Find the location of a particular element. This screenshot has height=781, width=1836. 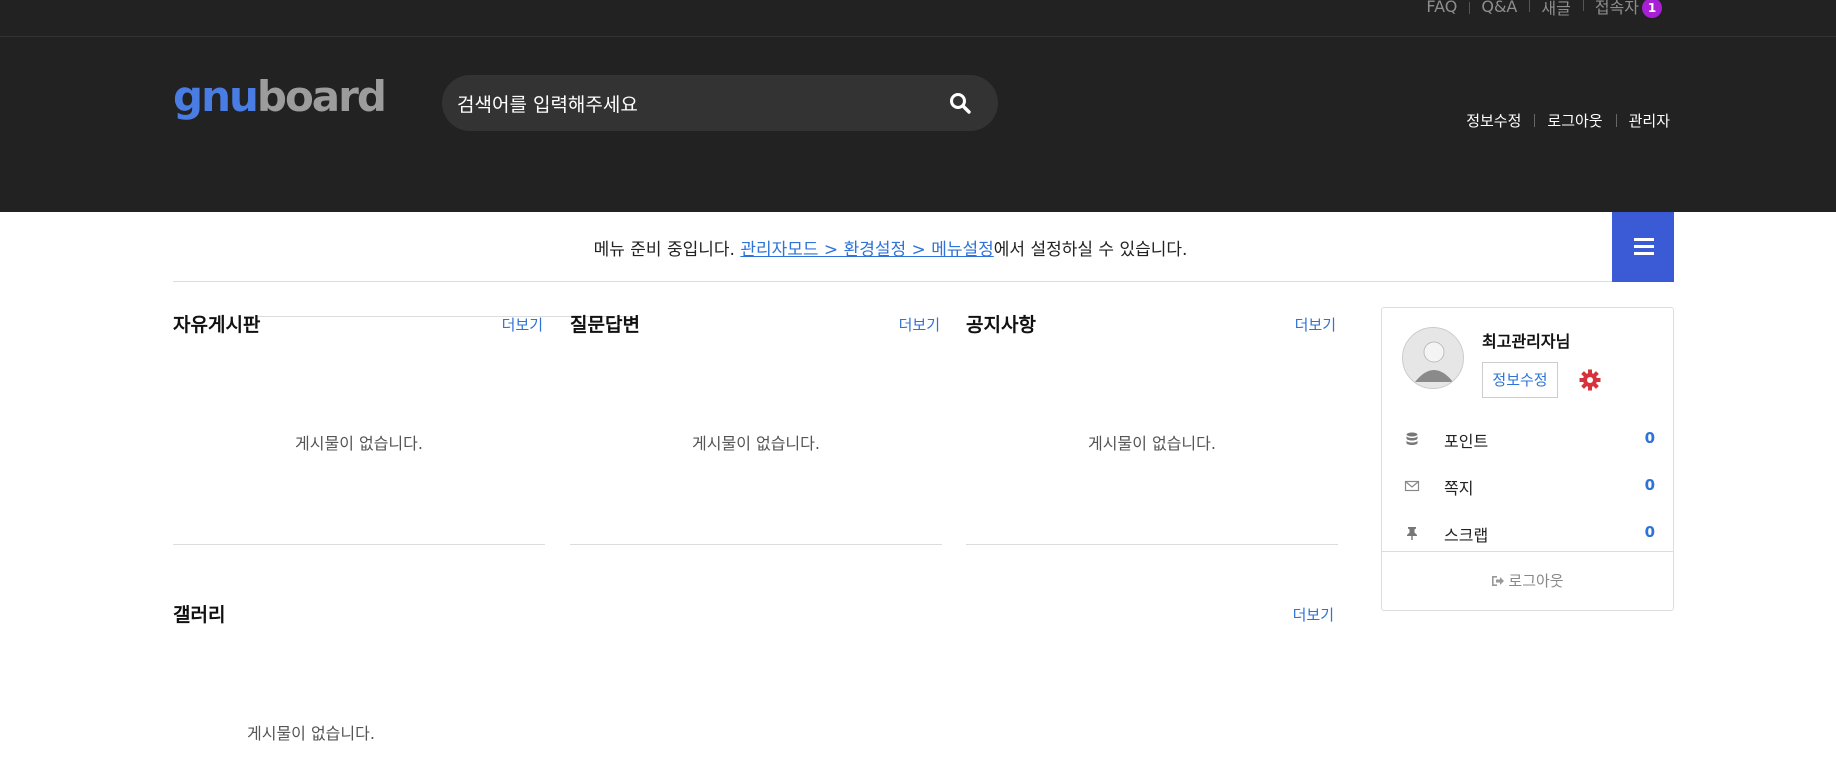

logo-gnu: gnu is located at coordinates (216, 96).